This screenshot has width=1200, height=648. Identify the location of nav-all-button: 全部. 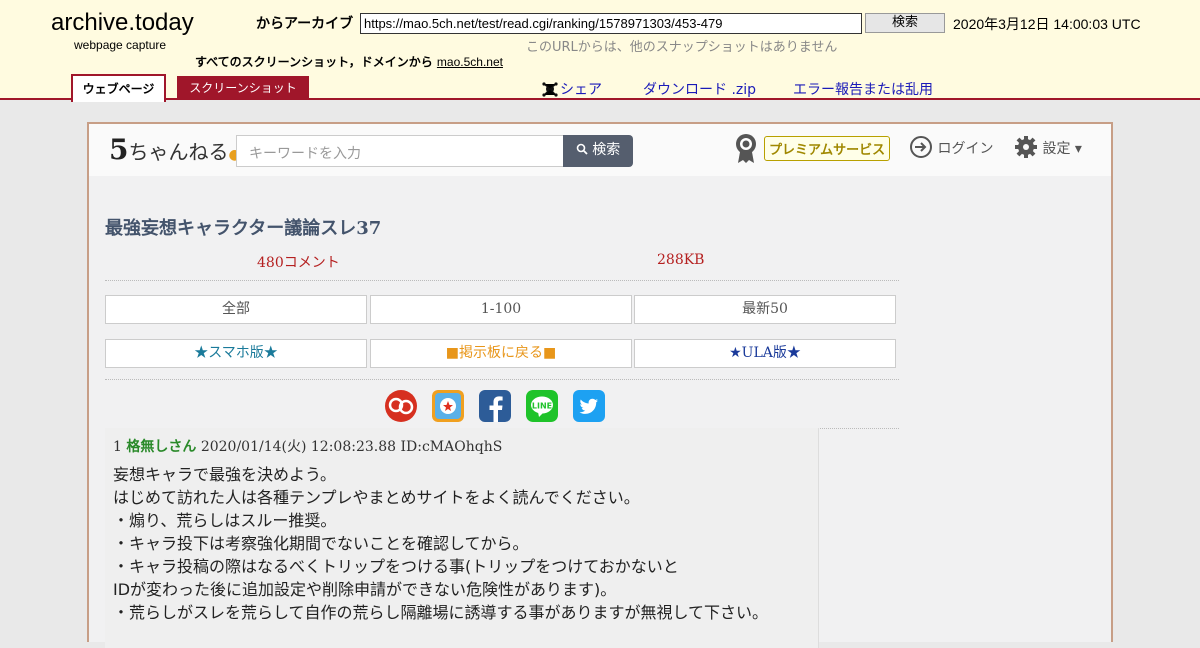
(236, 309).